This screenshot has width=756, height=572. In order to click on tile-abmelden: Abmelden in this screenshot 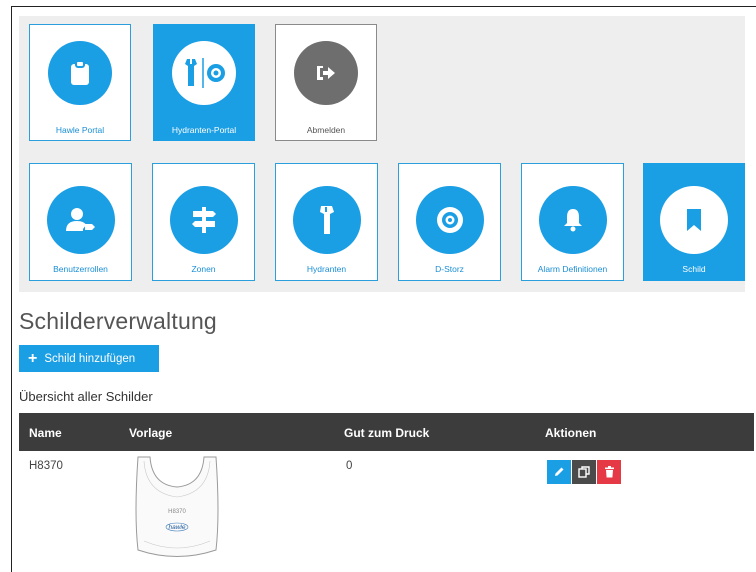, I will do `click(326, 82)`.